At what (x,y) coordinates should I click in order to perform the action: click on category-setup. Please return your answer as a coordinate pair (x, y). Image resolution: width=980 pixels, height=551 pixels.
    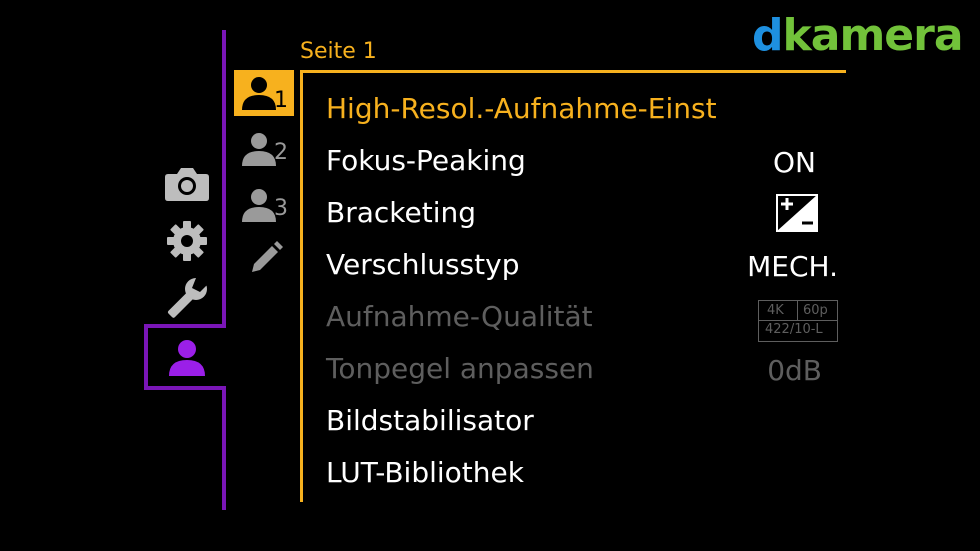
    Looking at the image, I should click on (187, 299).